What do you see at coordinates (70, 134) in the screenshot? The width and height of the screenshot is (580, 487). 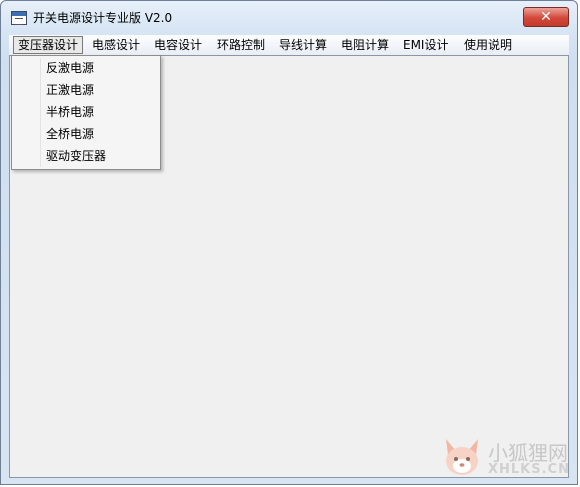 I see `menu-item-full-bridge: 全桥电源` at bounding box center [70, 134].